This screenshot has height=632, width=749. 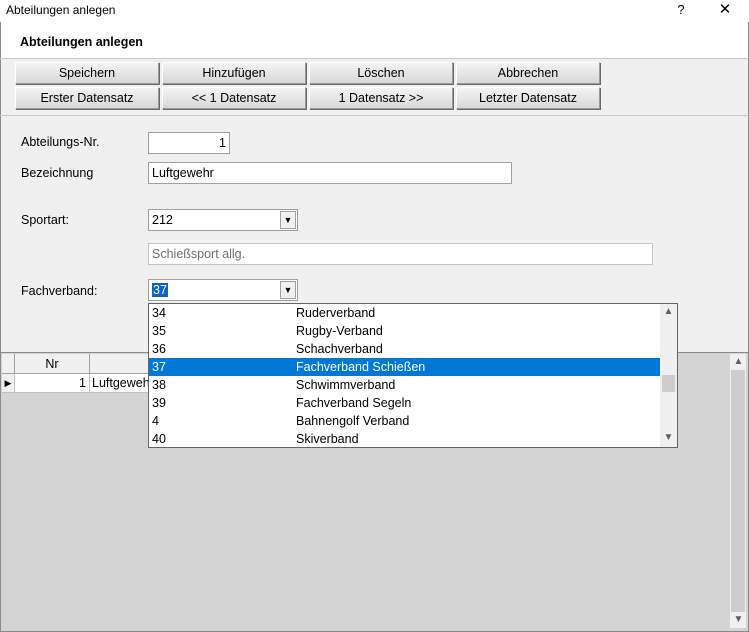 I want to click on help-button: ?, so click(x=681, y=10).